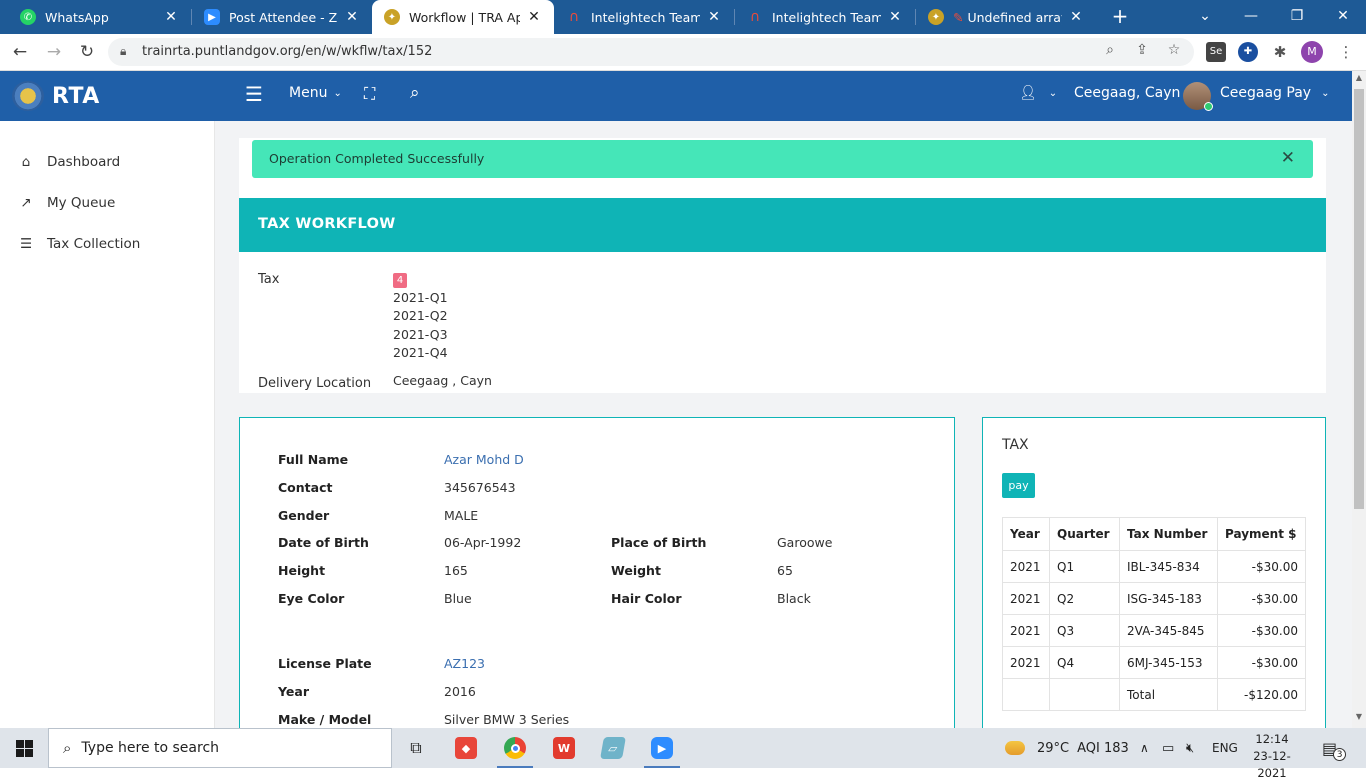 This screenshot has height=782, width=1366. Describe the element at coordinates (659, 542) in the screenshot. I see `field-label: Place of Birth` at that location.